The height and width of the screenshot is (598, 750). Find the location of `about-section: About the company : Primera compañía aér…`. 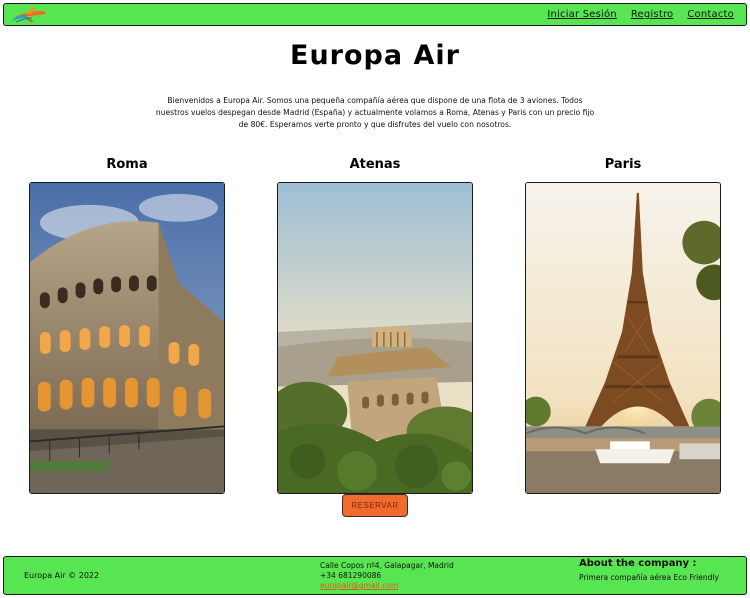

about-section: About the company : Primera compañía aér… is located at coordinates (654, 569).